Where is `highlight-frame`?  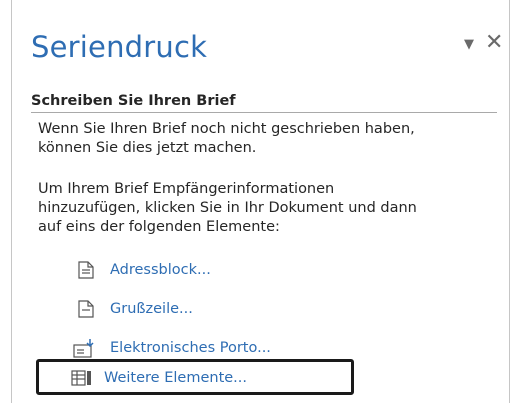 highlight-frame is located at coordinates (195, 377).